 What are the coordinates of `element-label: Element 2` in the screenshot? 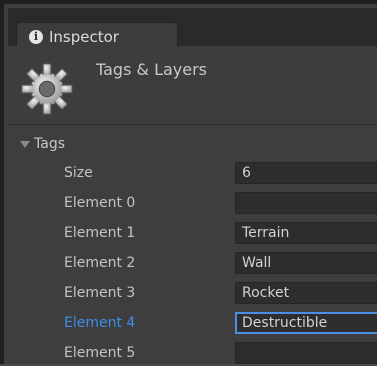 It's located at (100, 263).